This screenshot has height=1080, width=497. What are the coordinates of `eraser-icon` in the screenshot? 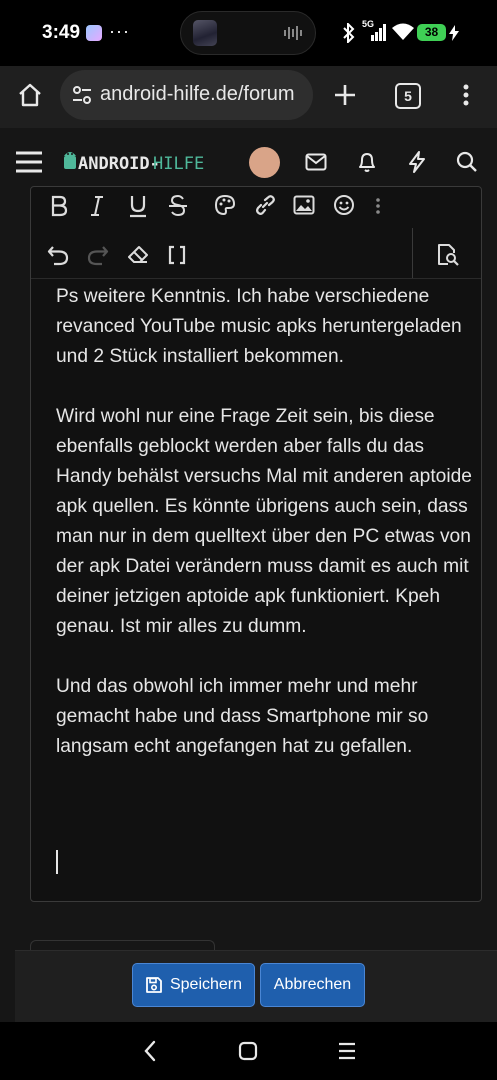 It's located at (138, 255).